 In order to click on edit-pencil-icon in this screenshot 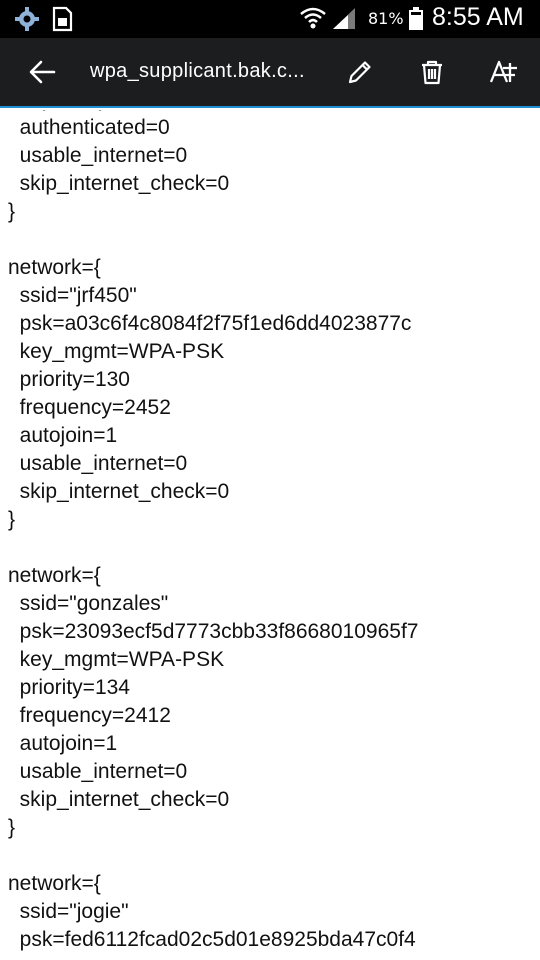, I will do `click(359, 72)`.